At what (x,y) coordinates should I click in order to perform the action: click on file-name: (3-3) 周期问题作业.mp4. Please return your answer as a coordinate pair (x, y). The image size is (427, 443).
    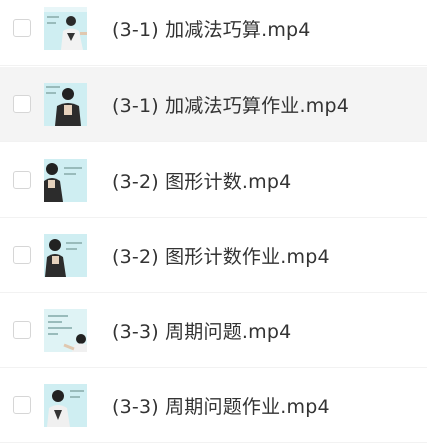
    Looking at the image, I should click on (221, 405).